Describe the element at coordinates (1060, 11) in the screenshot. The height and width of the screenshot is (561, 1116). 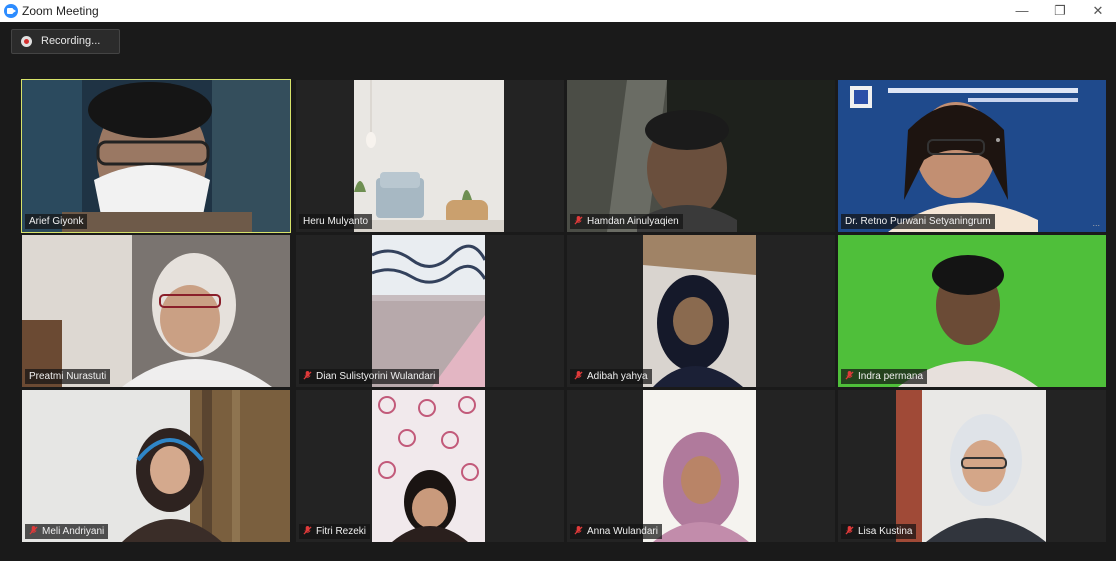
I see `restore-button: ❐` at that location.